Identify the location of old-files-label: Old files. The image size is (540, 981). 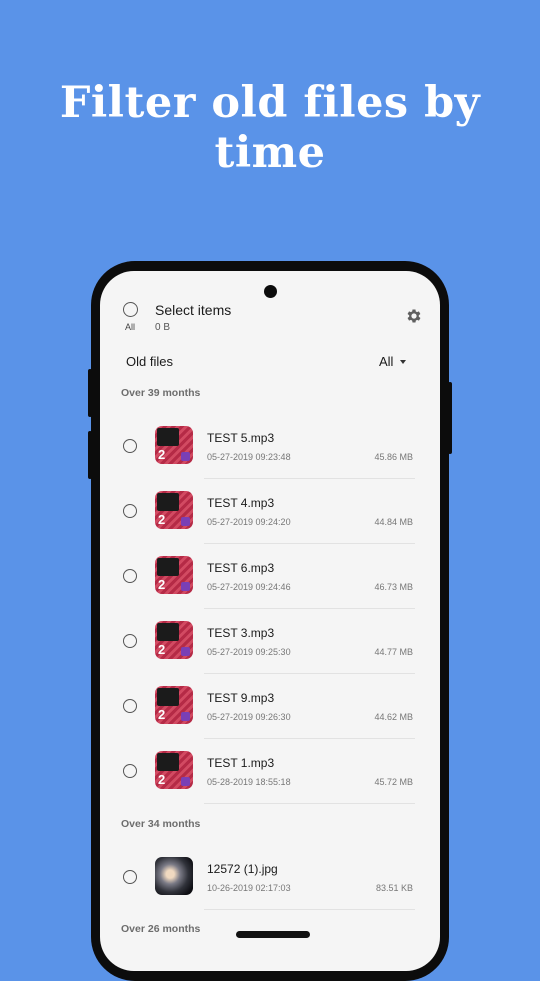
(149, 361).